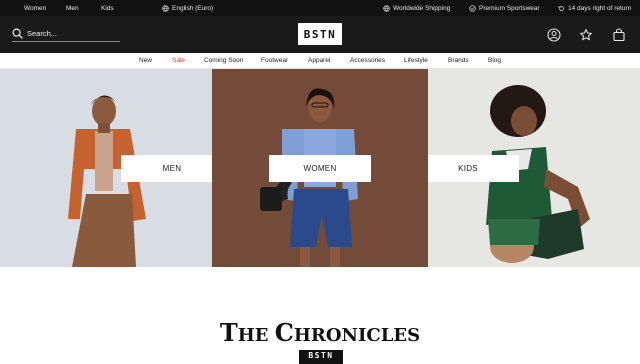  What do you see at coordinates (178, 60) in the screenshot?
I see `nav-item-sale: Sale` at bounding box center [178, 60].